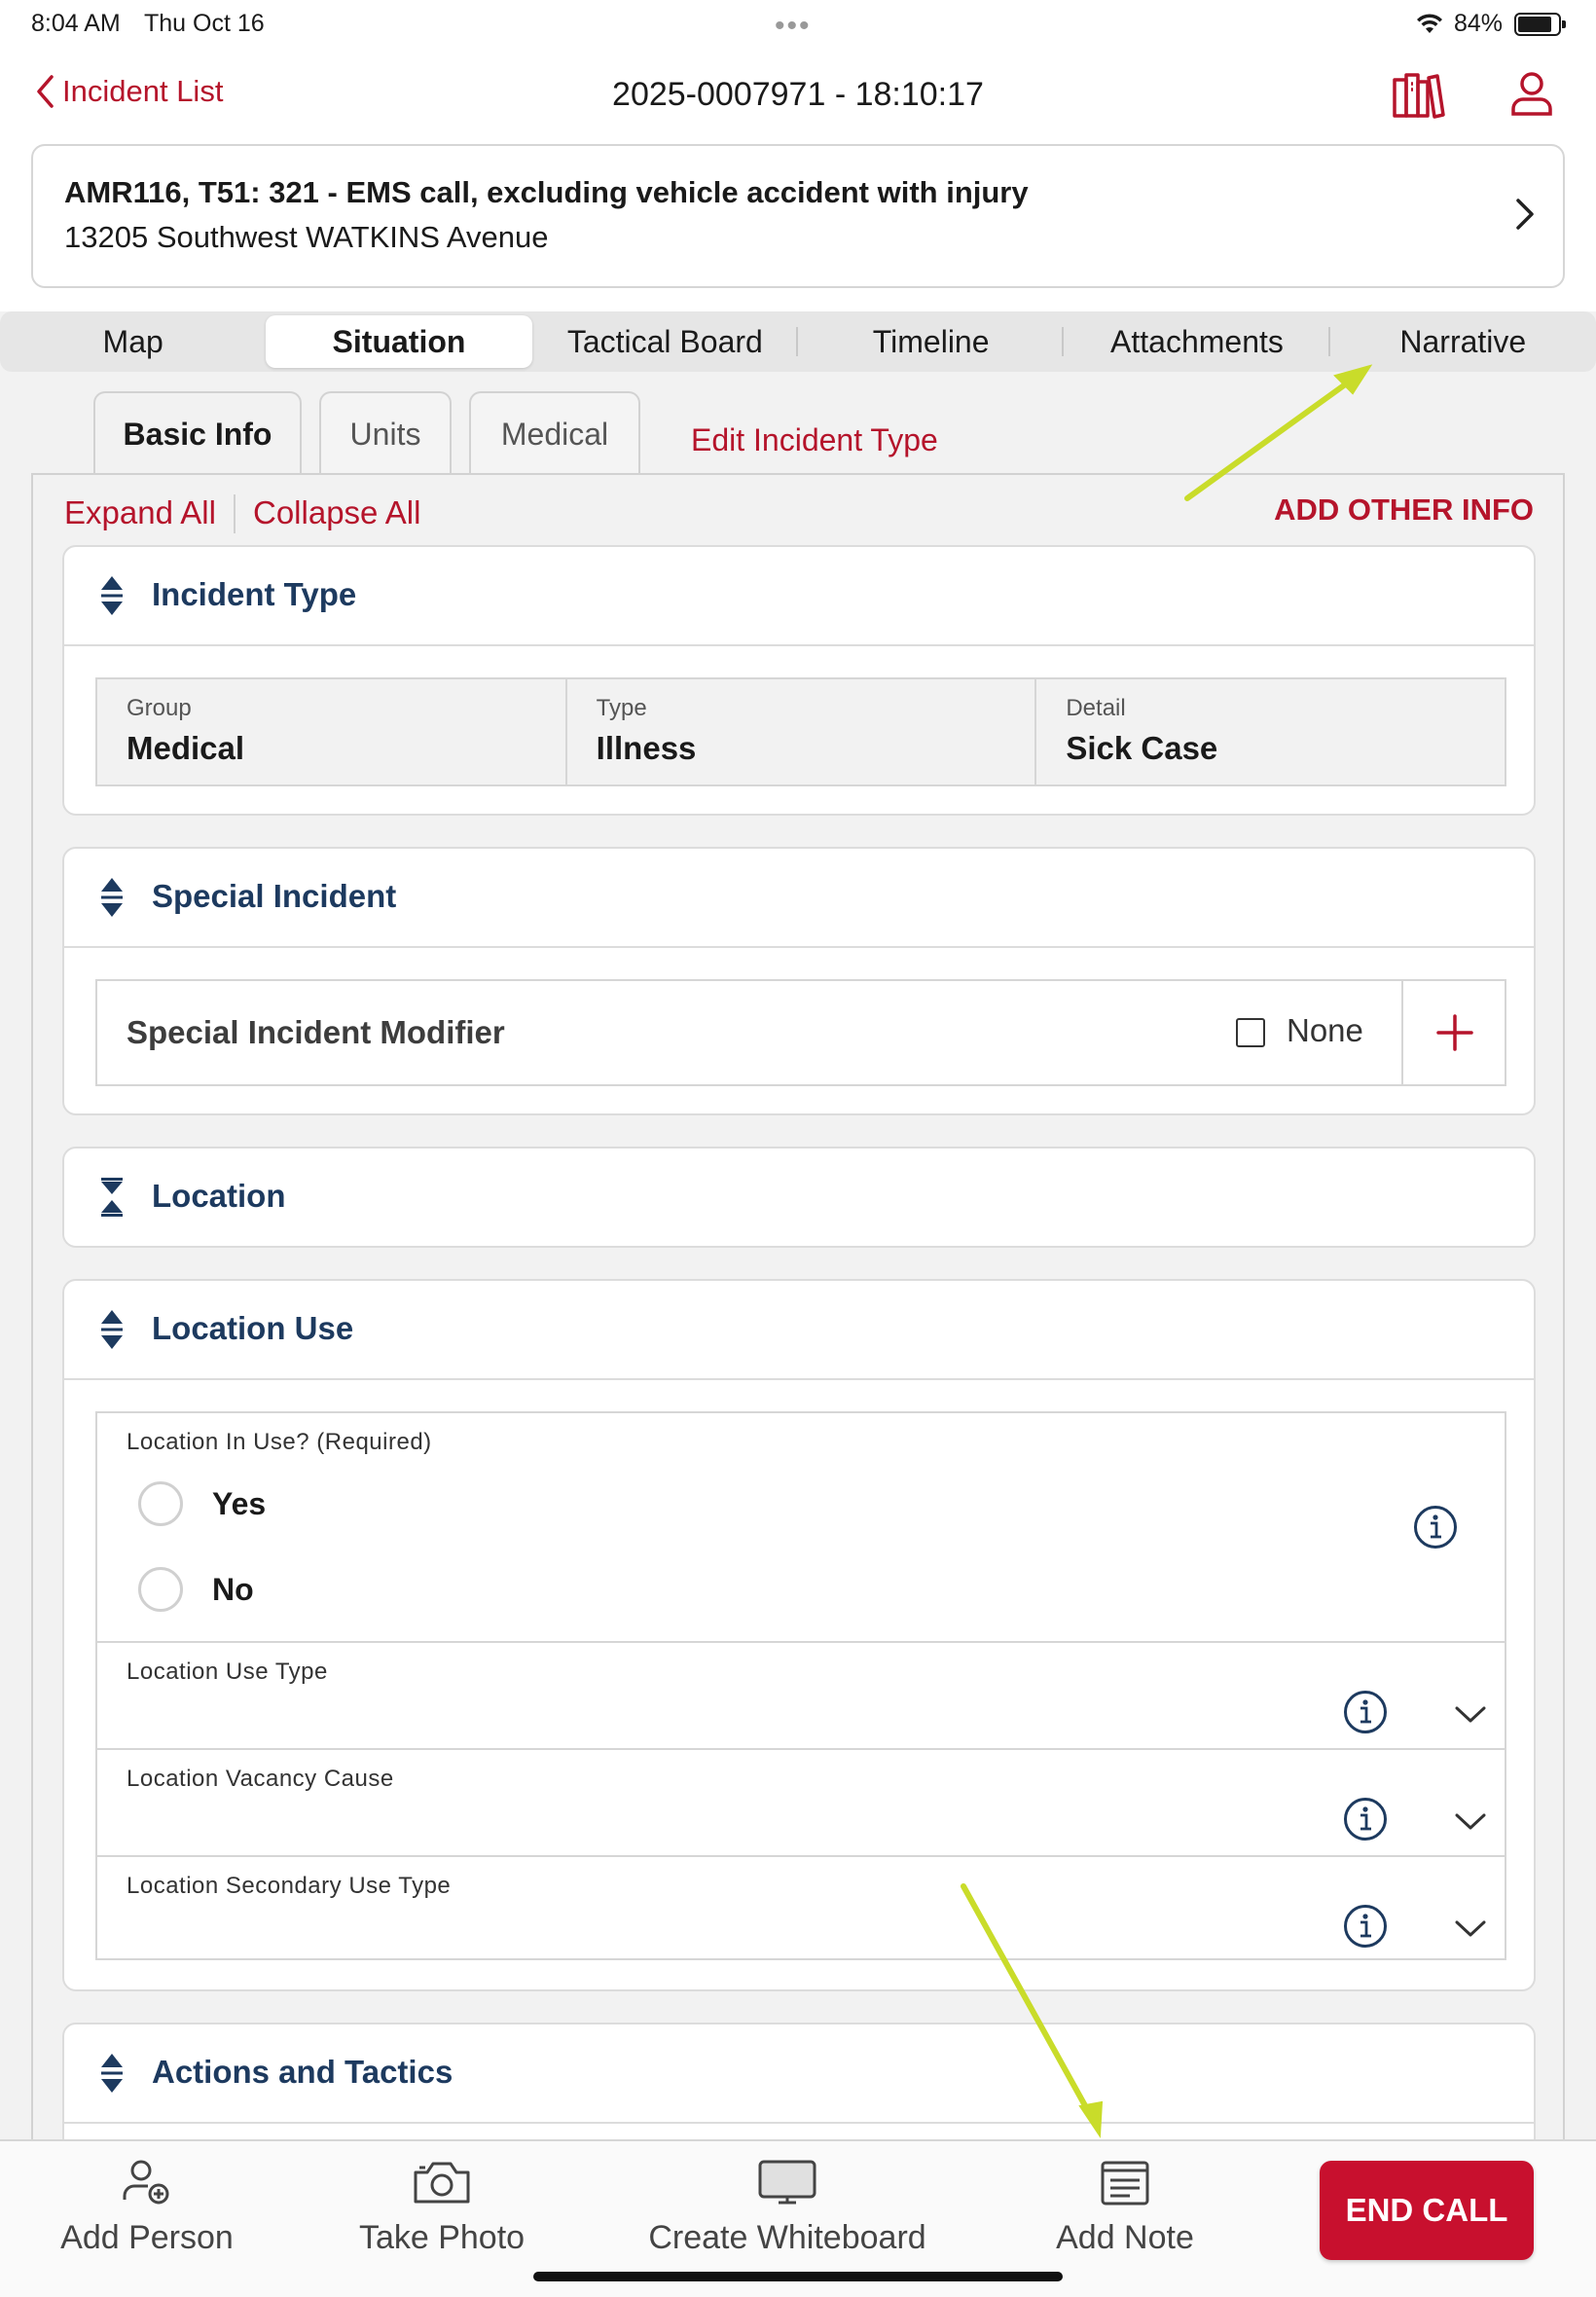 This screenshot has height=2297, width=1596. I want to click on camera-icon, so click(442, 2183).